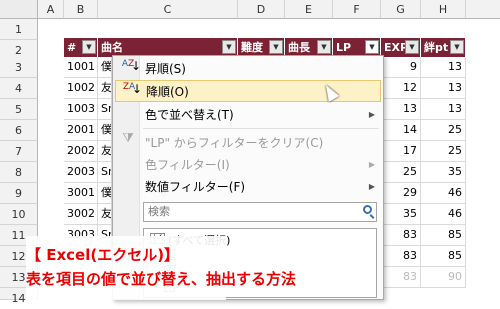  I want to click on column-header-e: E, so click(309, 9).